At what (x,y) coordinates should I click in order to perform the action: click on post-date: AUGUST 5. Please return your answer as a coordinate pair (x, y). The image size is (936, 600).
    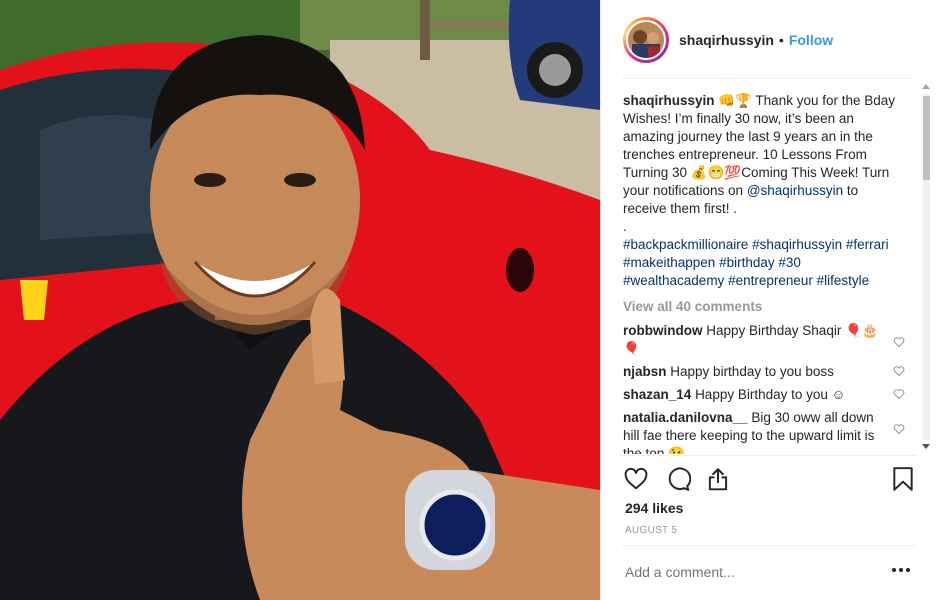
    Looking at the image, I should click on (651, 530).